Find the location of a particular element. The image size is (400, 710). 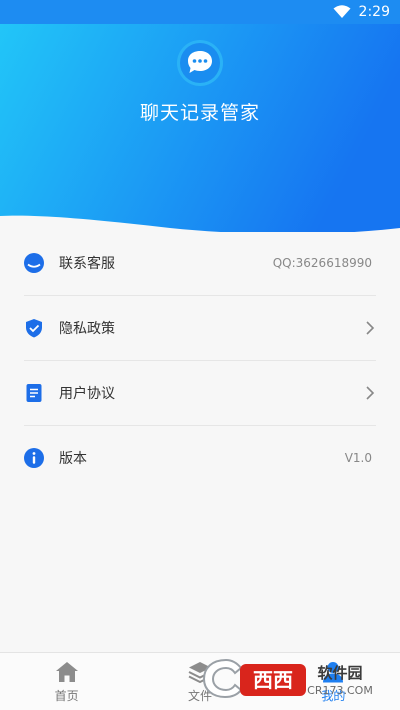

svg-text: 西西 is located at coordinates (273, 680).